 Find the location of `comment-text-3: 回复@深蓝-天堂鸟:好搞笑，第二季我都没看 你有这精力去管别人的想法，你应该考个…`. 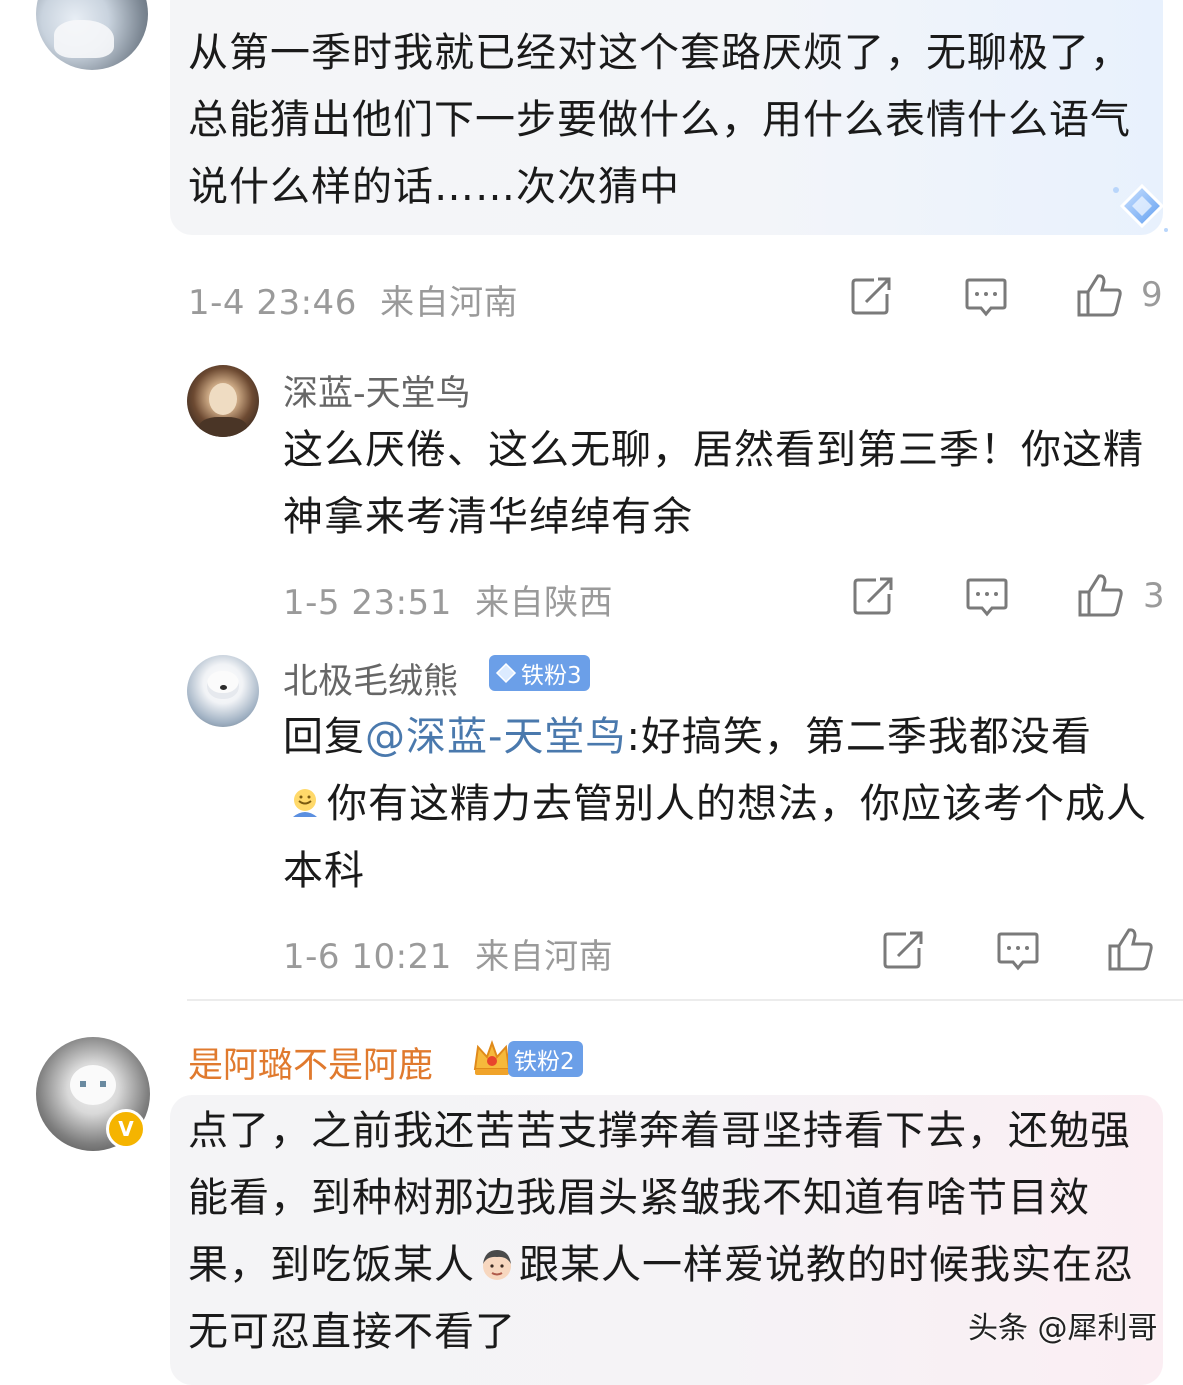

comment-text-3: 回复@深蓝-天堂鸟:好搞笑，第二季我都没看 你有这精力去管别人的想法，你应该考个… is located at coordinates (728, 804).